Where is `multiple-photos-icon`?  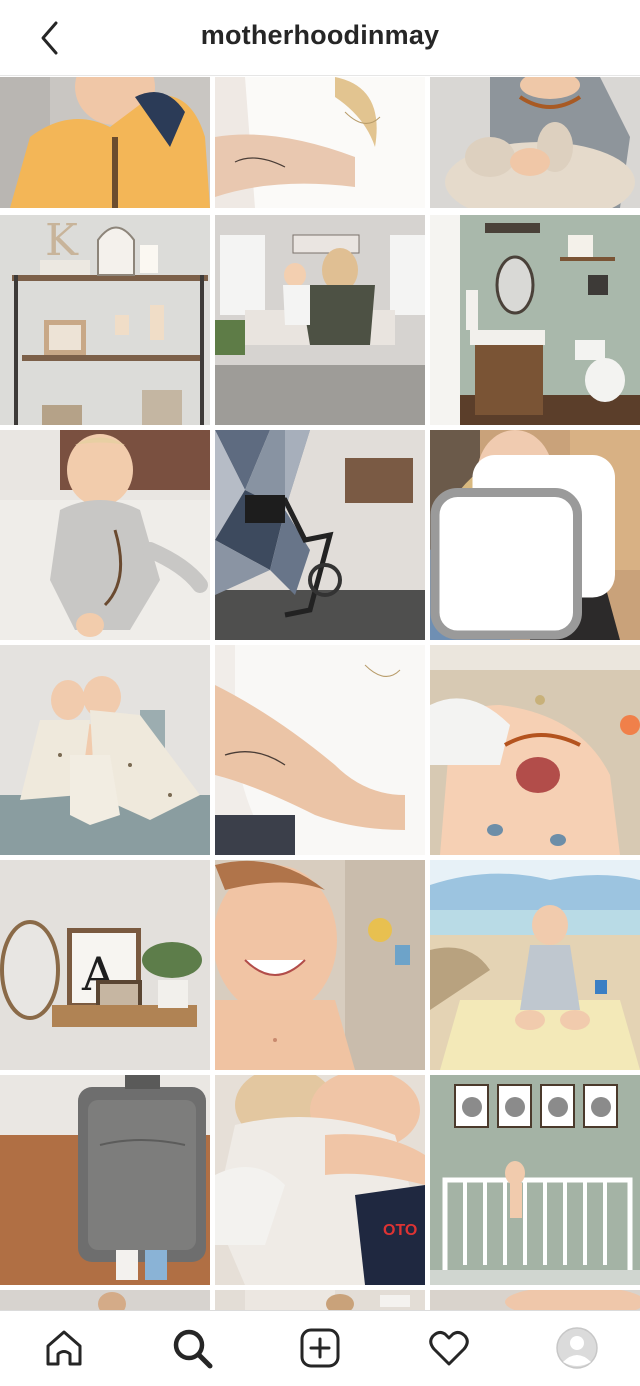 multiple-photos-icon is located at coordinates (522, 547).